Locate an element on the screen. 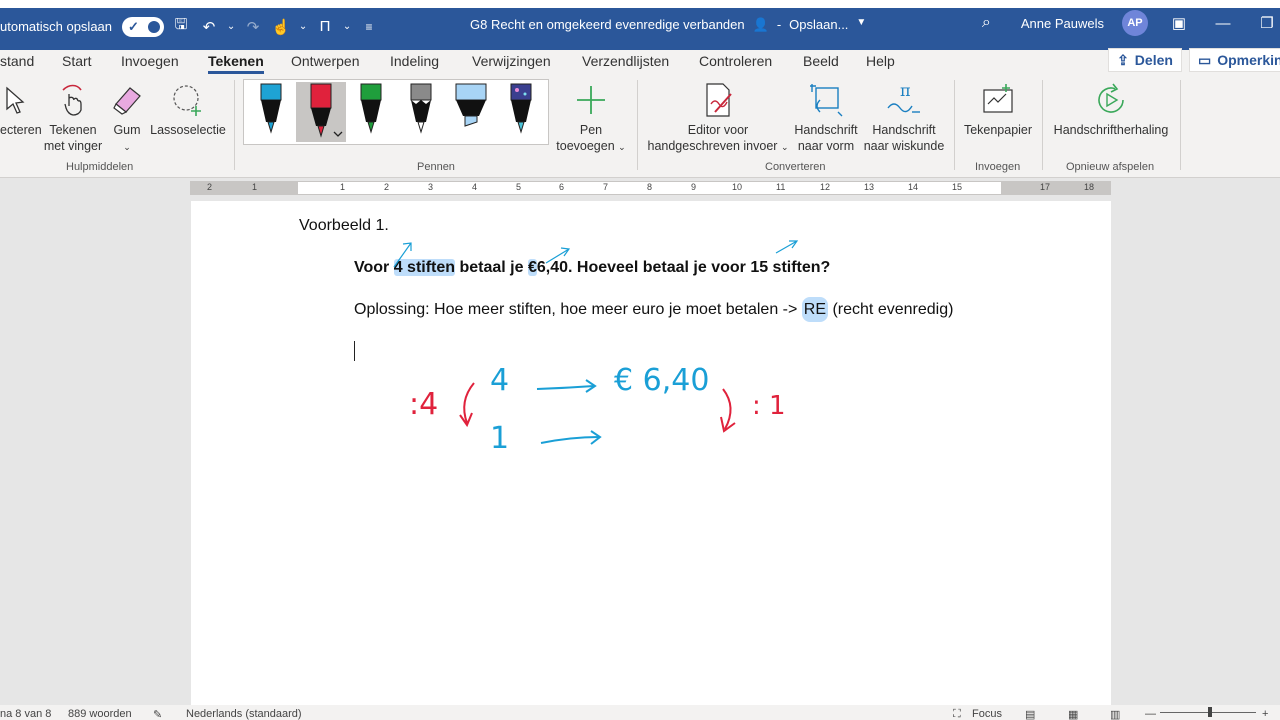 Image resolution: width=1280 pixels, height=720 pixels. ink-editor-icon is located at coordinates (719, 100).